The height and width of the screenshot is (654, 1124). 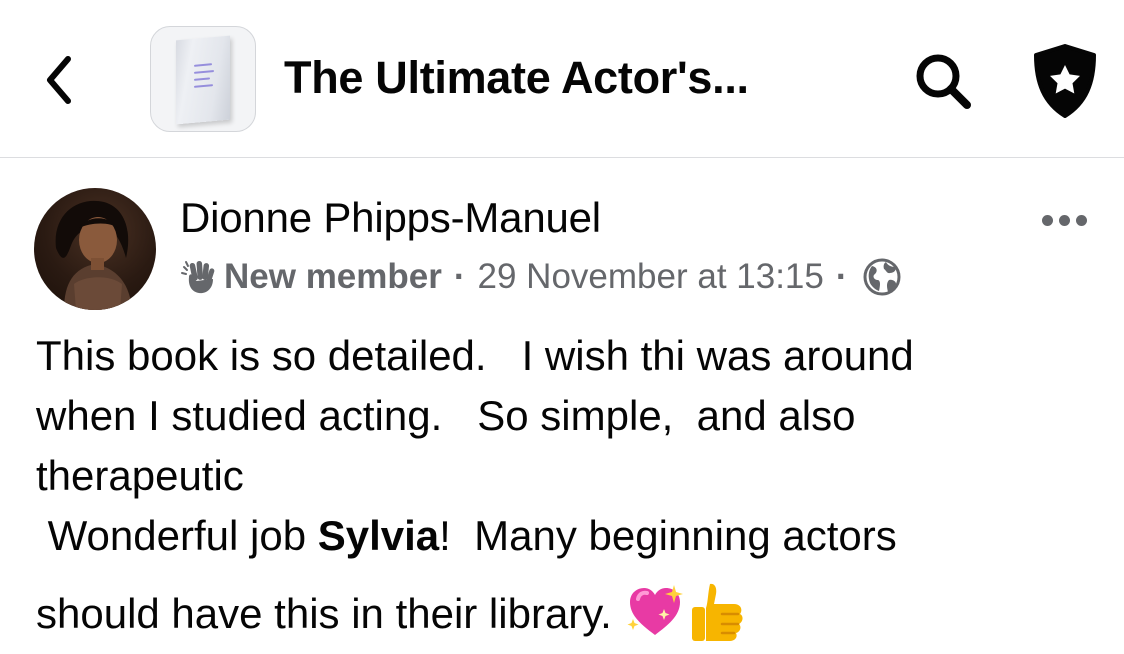 I want to click on mention-link: Sylvia, so click(x=378, y=535).